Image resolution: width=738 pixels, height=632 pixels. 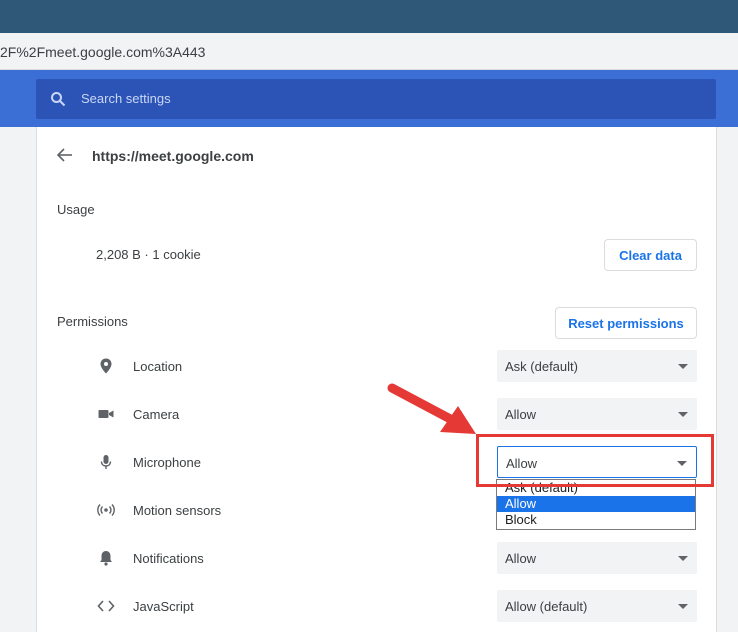 What do you see at coordinates (597, 558) in the screenshot?
I see `notifications-select: Allow` at bounding box center [597, 558].